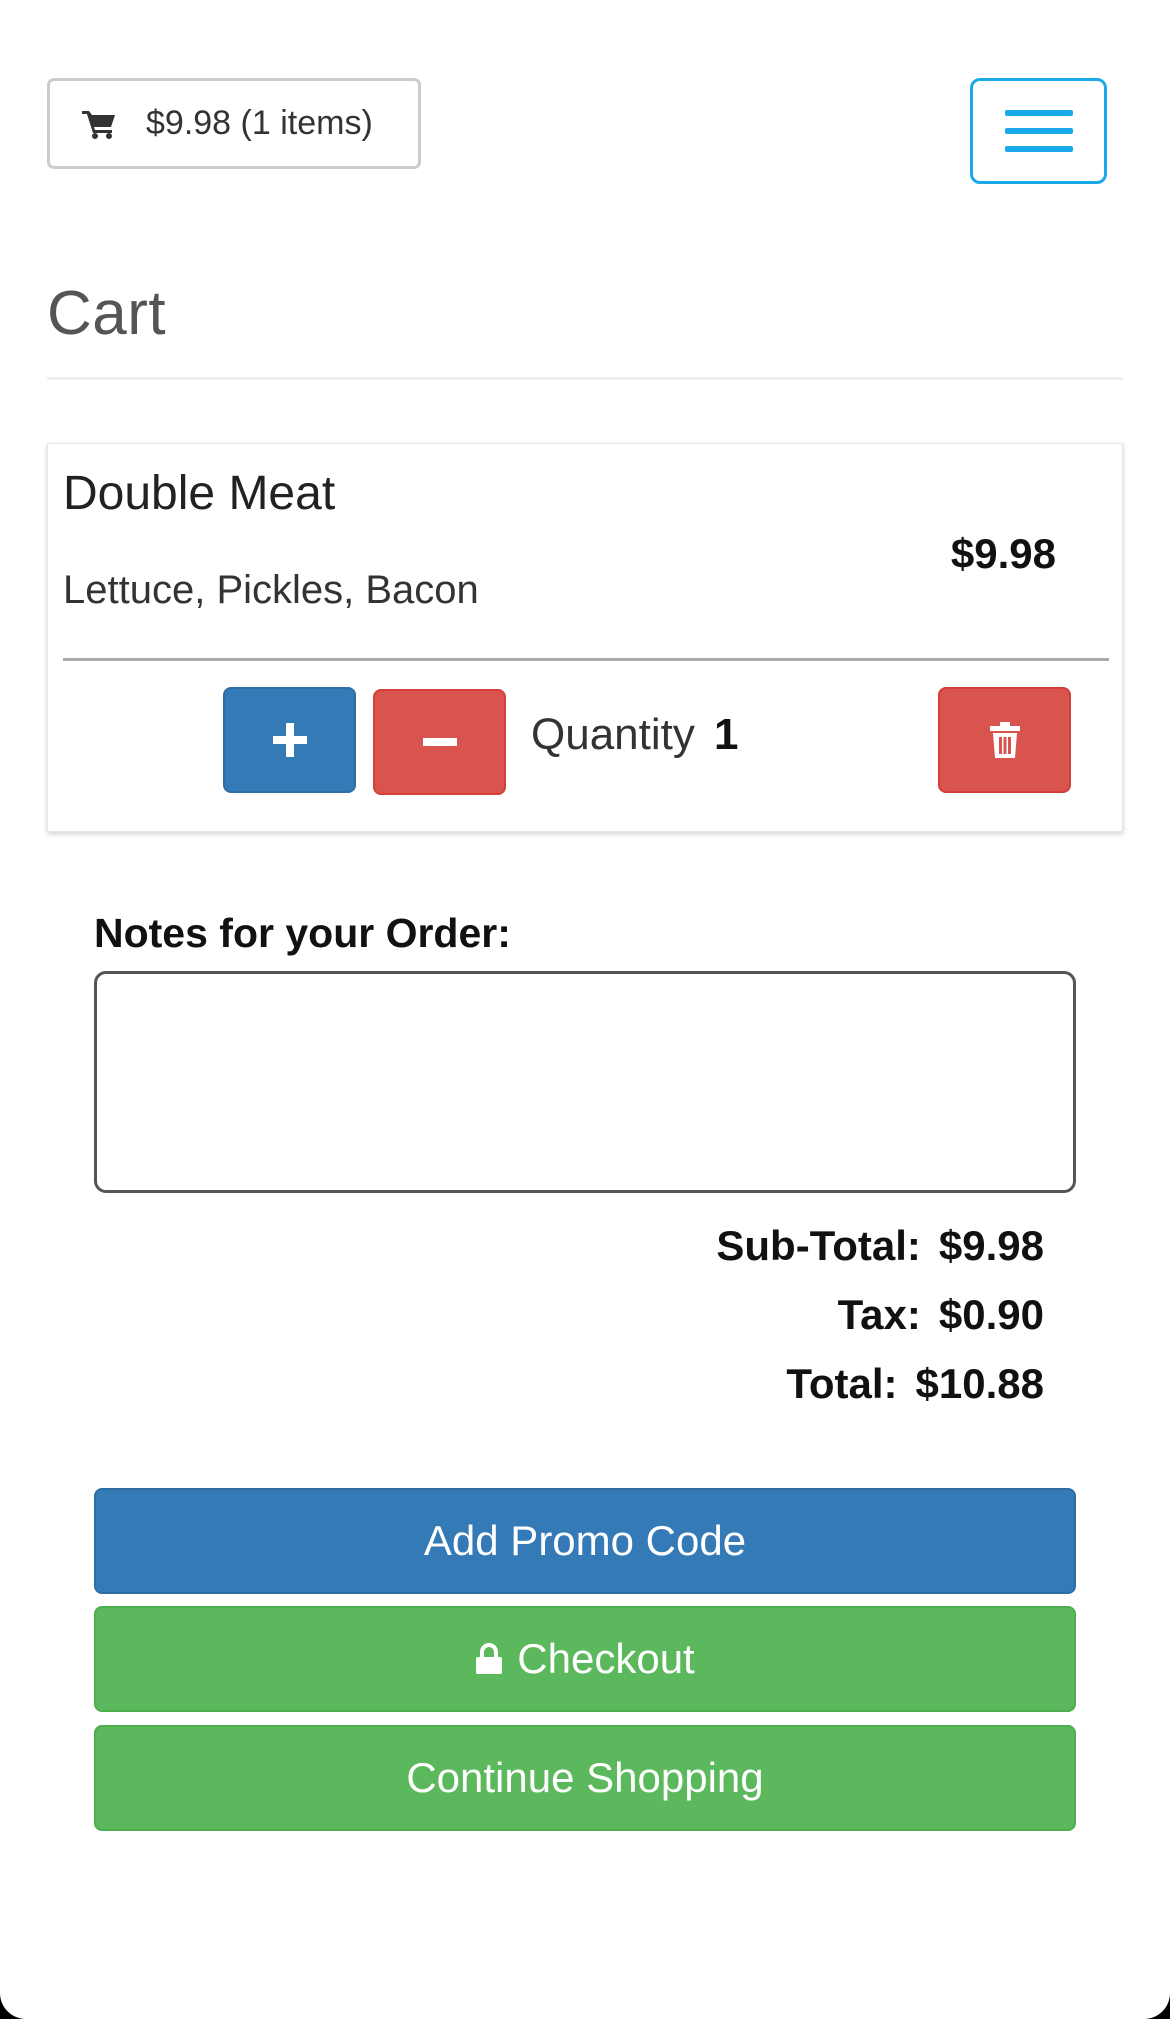  Describe the element at coordinates (879, 1314) in the screenshot. I see `tax-label: Tax:` at that location.